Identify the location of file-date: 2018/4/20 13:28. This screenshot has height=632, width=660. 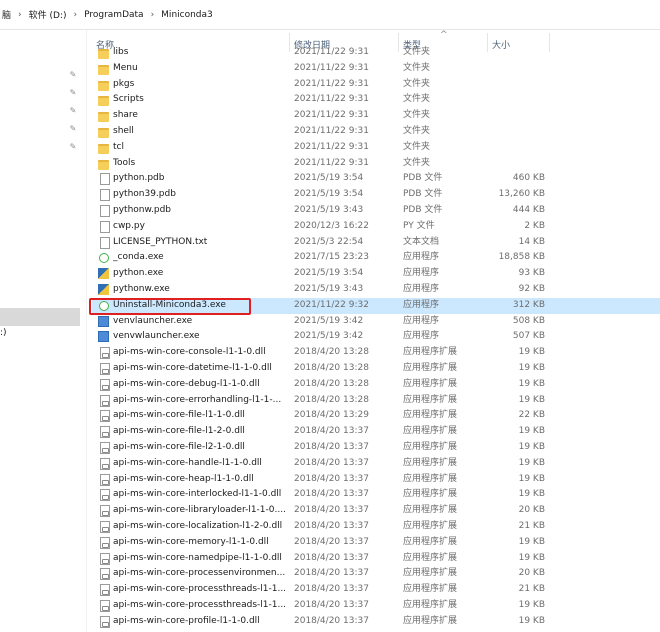
(331, 399).